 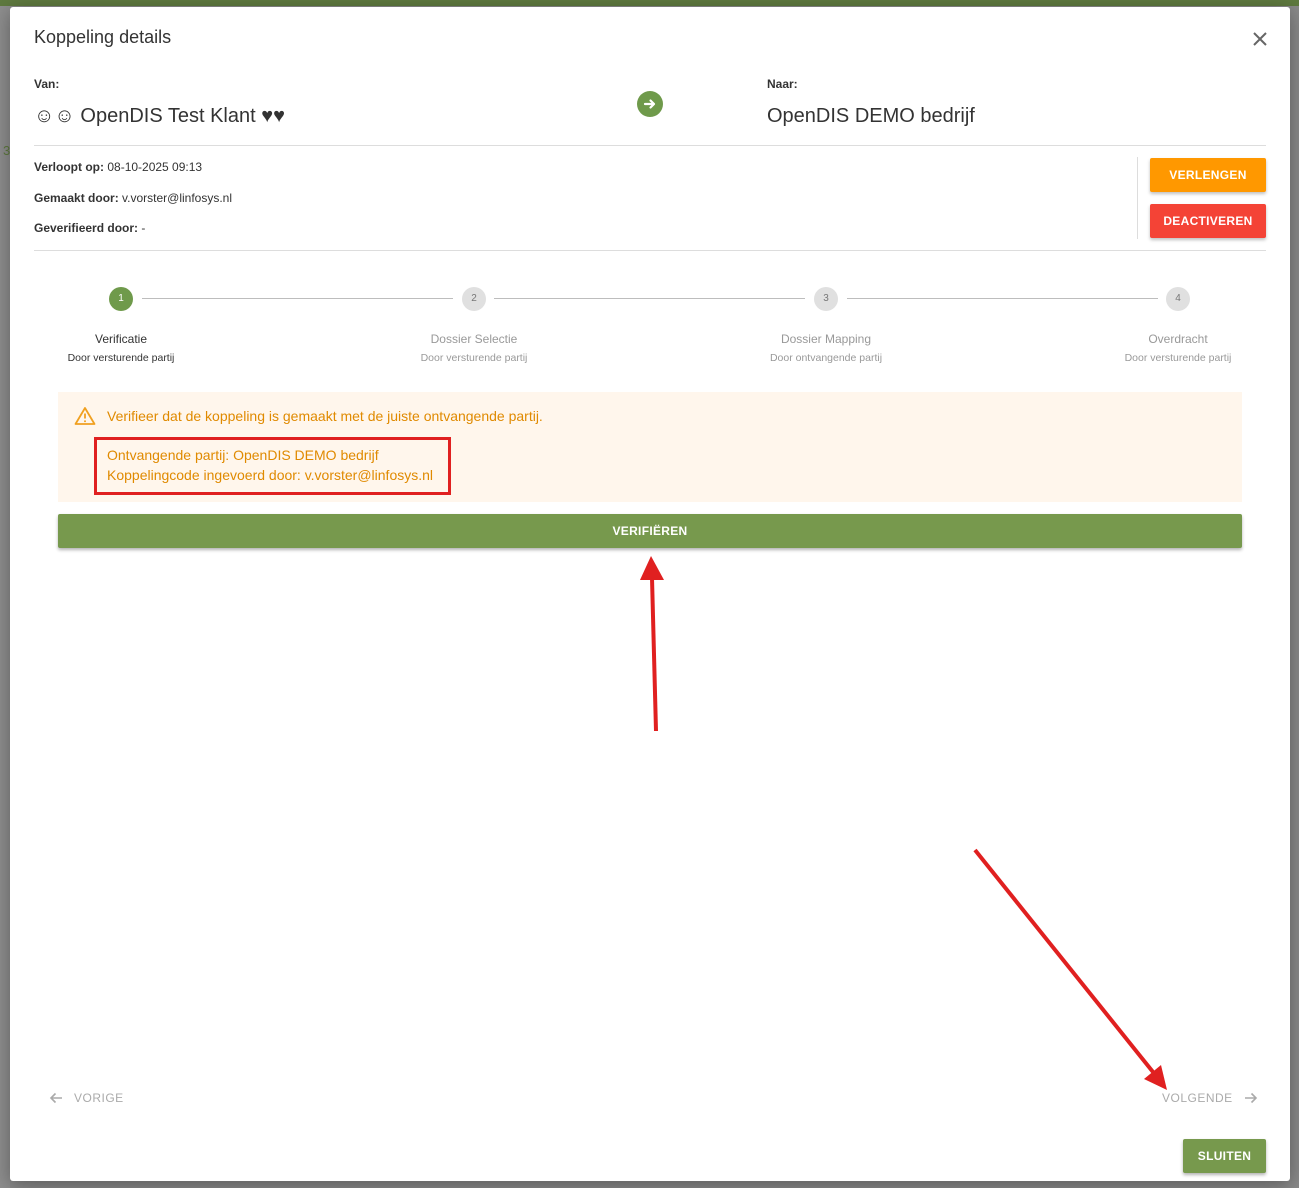 I want to click on warning-receiving-party: Ontvangende partij: OpenDIS DEMO bedrijf, so click(x=243, y=455).